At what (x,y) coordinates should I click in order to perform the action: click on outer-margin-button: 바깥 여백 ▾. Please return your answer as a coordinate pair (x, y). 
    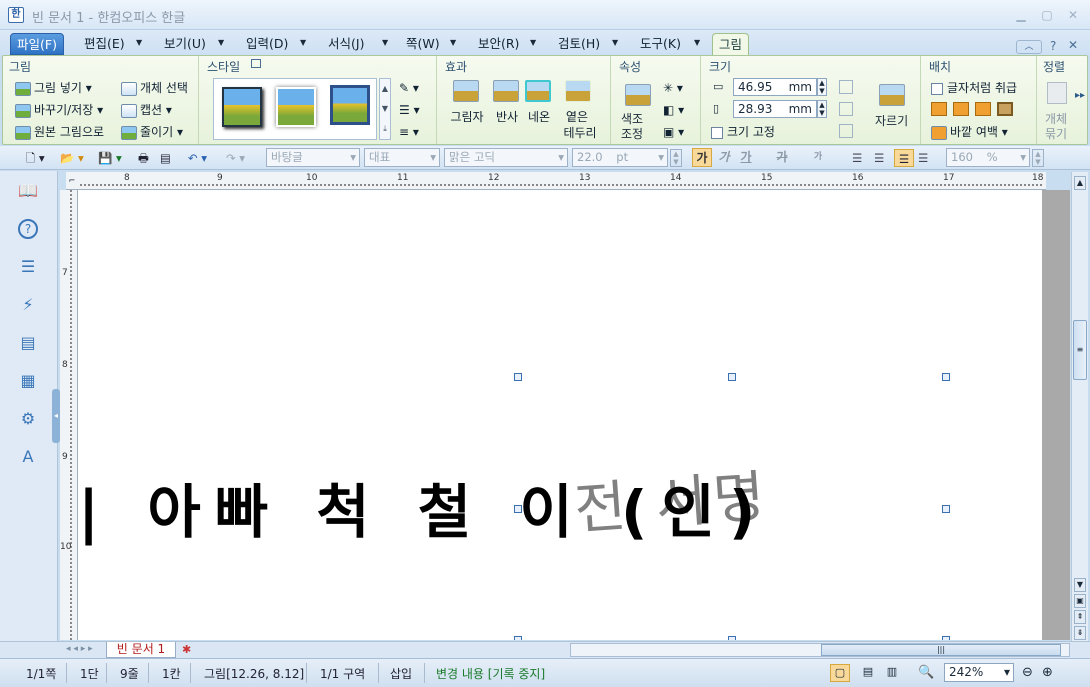
    Looking at the image, I should click on (969, 132).